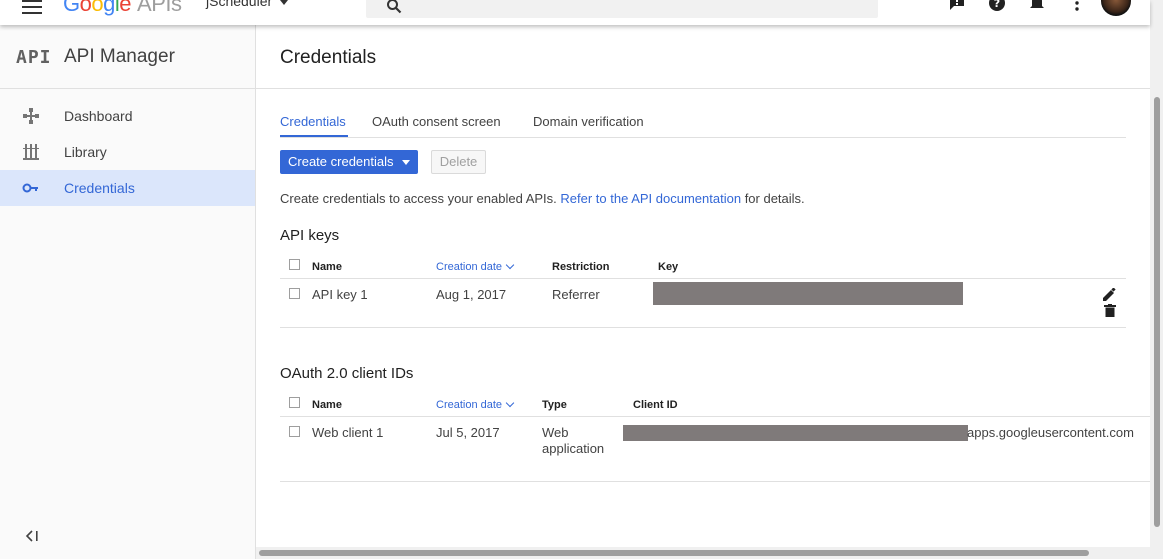 The height and width of the screenshot is (559, 1163). I want to click on horizontal-scrollbar, so click(703, 553).